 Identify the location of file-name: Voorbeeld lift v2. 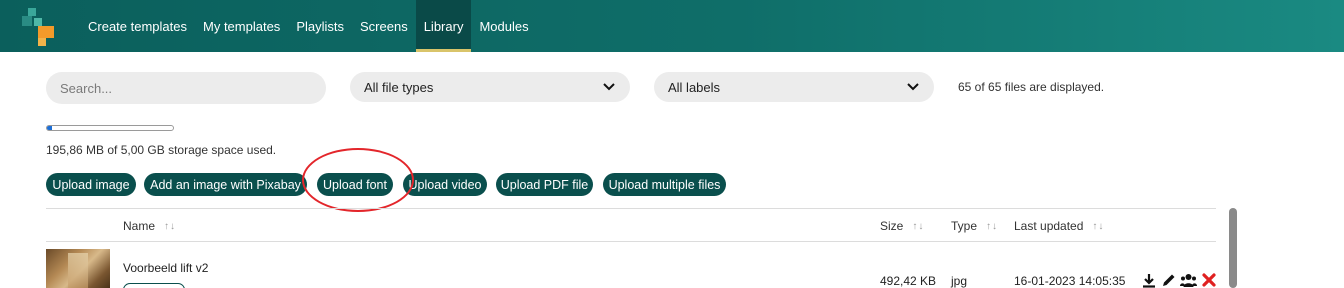
(166, 268).